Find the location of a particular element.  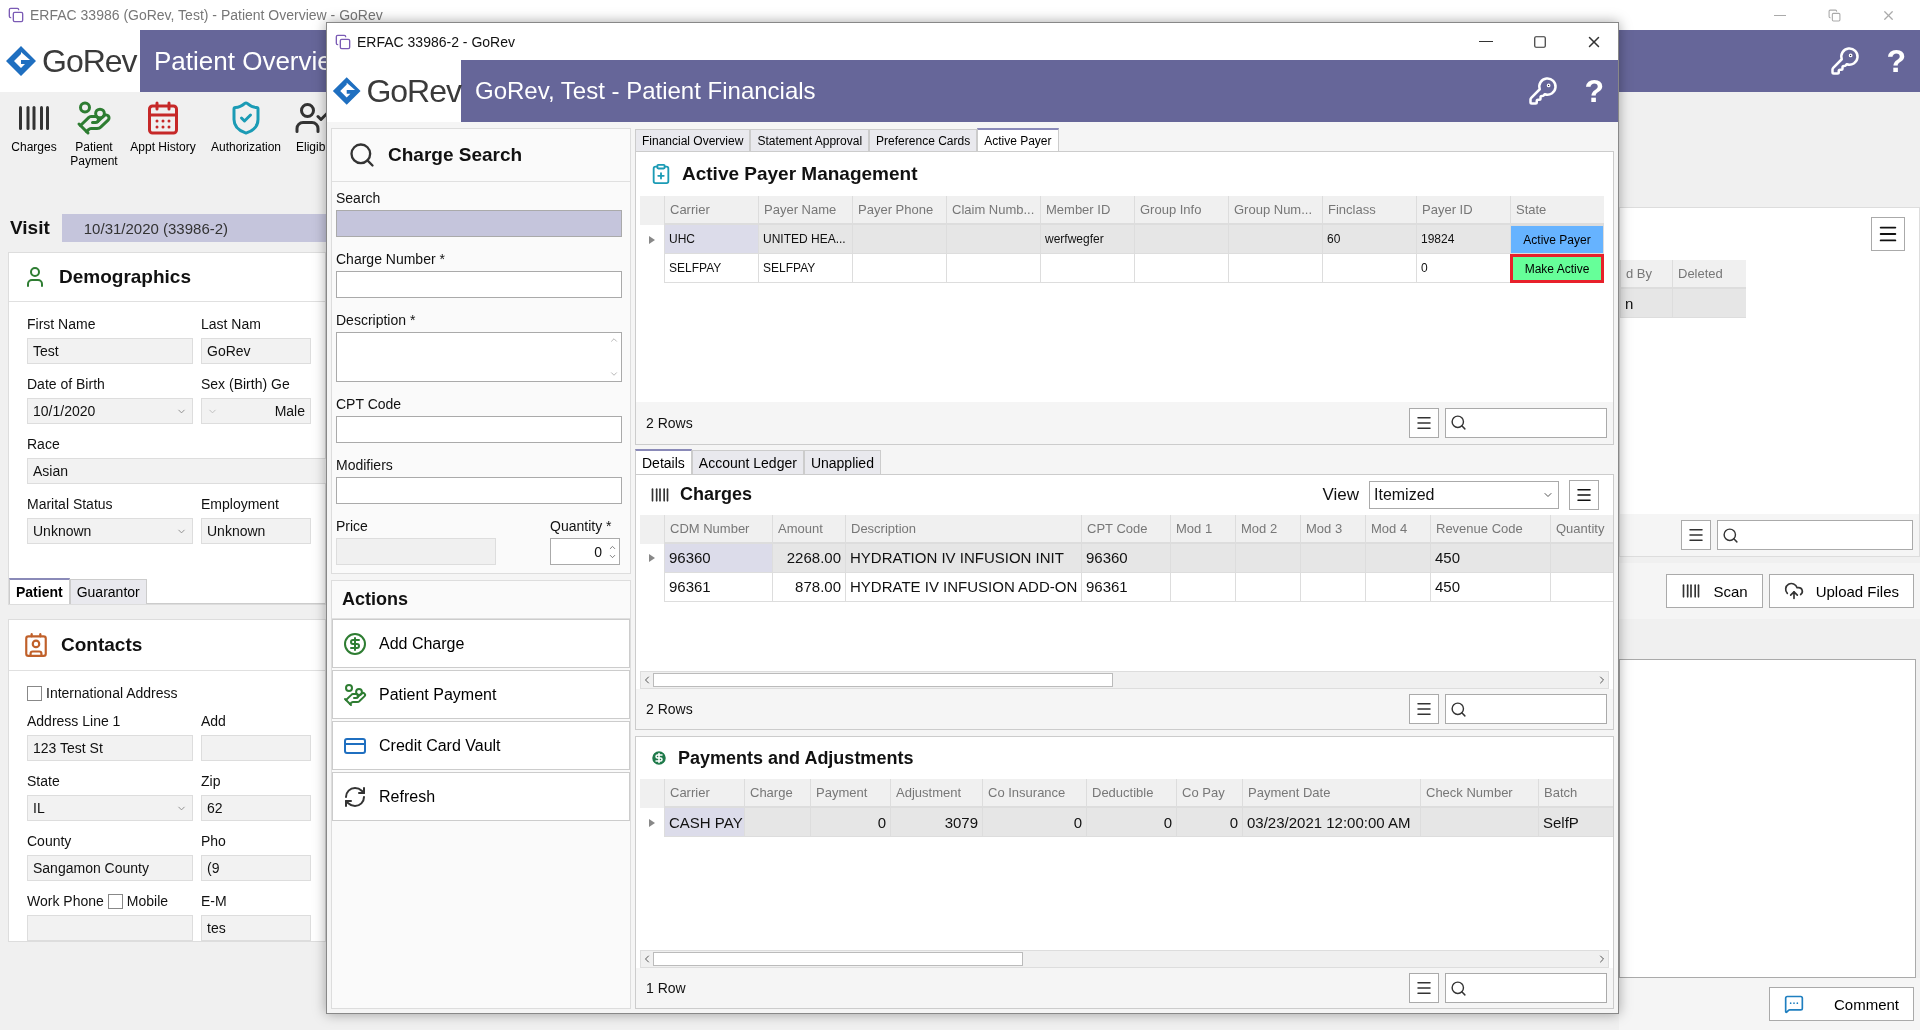

column-header: Co Insurance is located at coordinates (1034, 794).